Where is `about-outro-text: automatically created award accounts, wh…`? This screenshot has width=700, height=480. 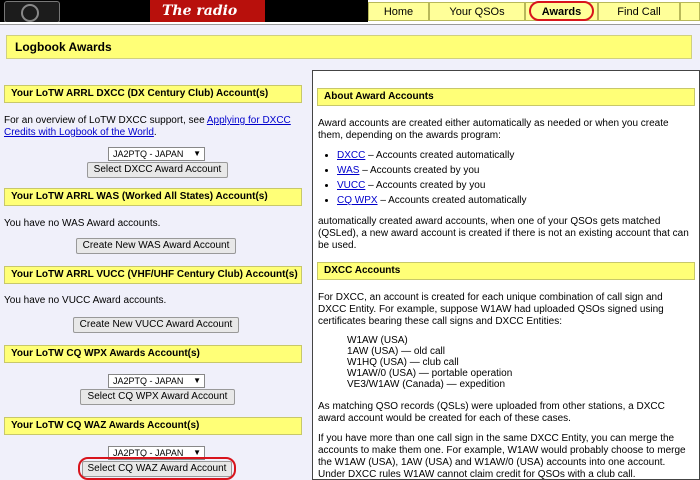 about-outro-text: automatically created award accounts, wh… is located at coordinates (503, 233).